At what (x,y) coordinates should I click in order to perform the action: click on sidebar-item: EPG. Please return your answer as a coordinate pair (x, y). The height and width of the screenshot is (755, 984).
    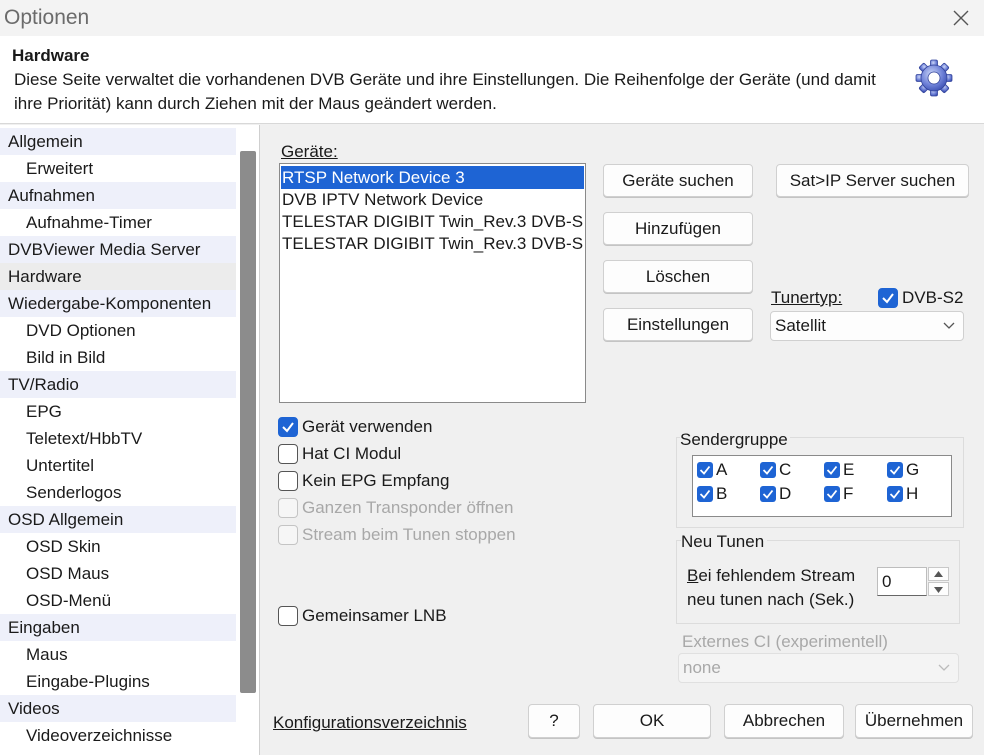
    Looking at the image, I should click on (118, 411).